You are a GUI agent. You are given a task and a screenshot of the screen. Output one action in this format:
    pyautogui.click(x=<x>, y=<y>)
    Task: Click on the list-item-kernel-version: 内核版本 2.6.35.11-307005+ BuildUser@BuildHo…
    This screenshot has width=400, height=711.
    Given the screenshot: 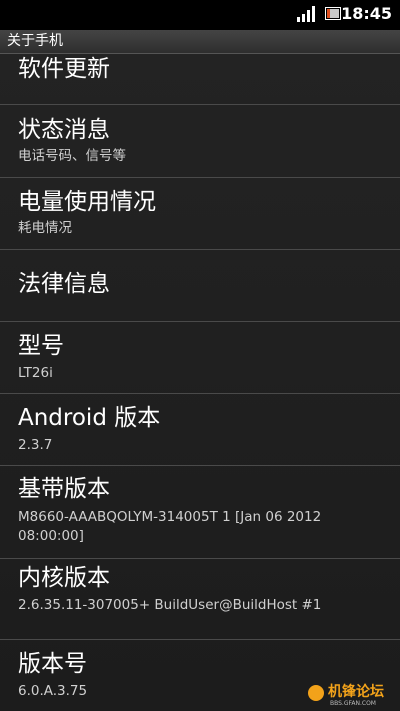 What is the action you would take?
    pyautogui.click(x=200, y=599)
    